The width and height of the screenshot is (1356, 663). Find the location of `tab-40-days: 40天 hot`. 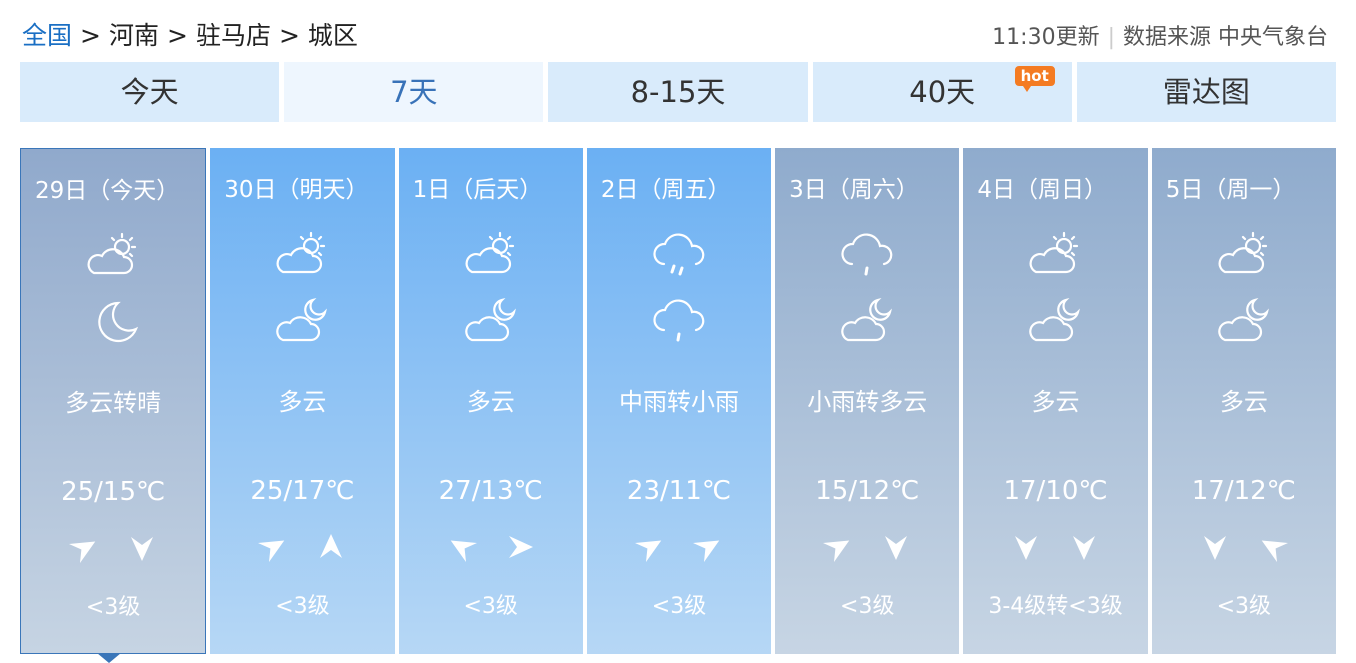

tab-40-days: 40天 hot is located at coordinates (942, 92).